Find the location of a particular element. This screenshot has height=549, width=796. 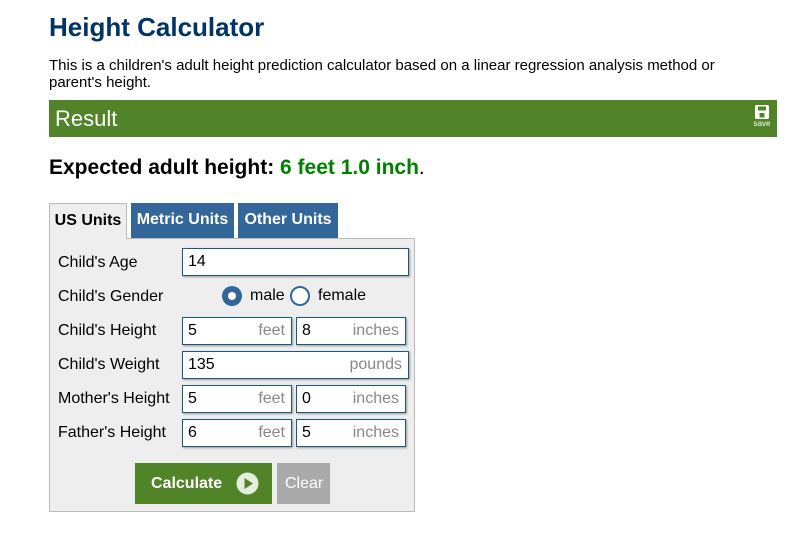

gender-label: Child's Gender is located at coordinates (111, 296).